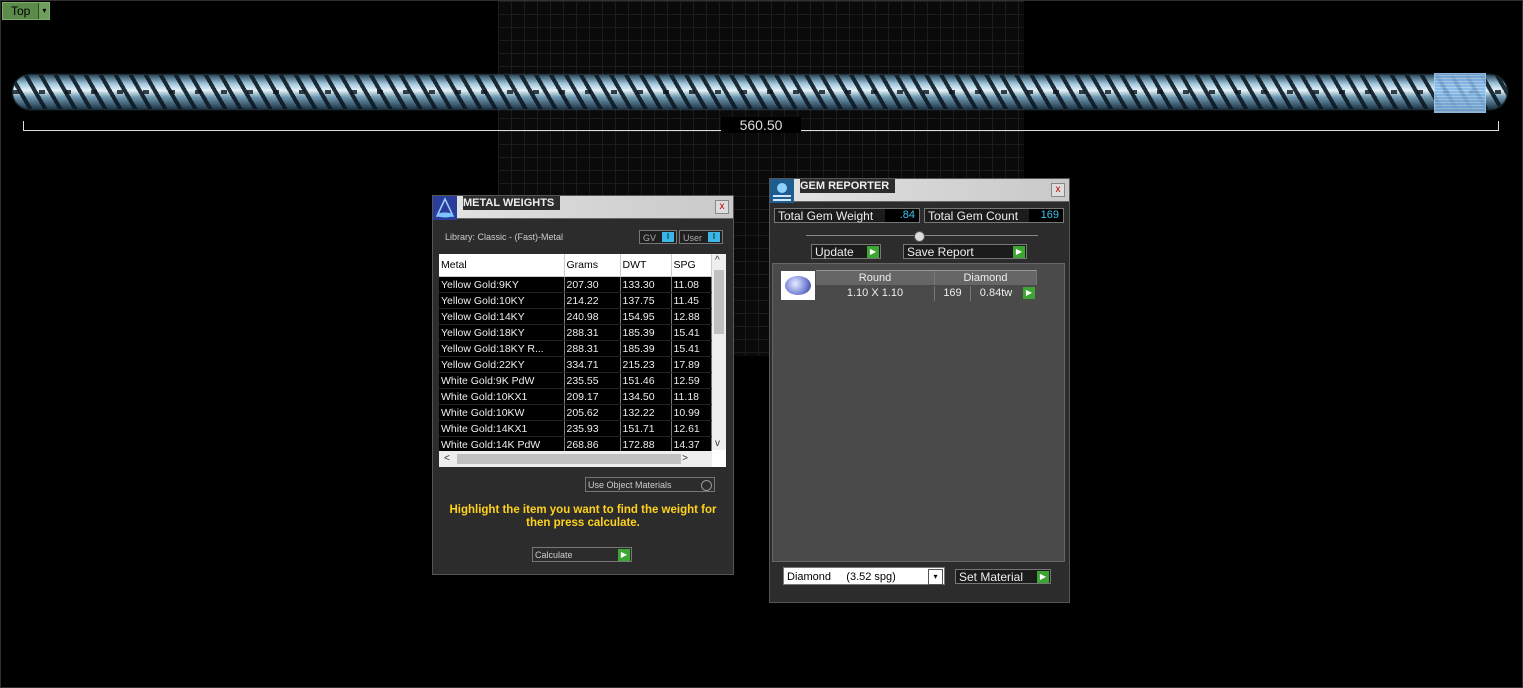 This screenshot has width=1523, height=688. What do you see at coordinates (691, 428) in the screenshot?
I see `table-cell: 12.61` at bounding box center [691, 428].